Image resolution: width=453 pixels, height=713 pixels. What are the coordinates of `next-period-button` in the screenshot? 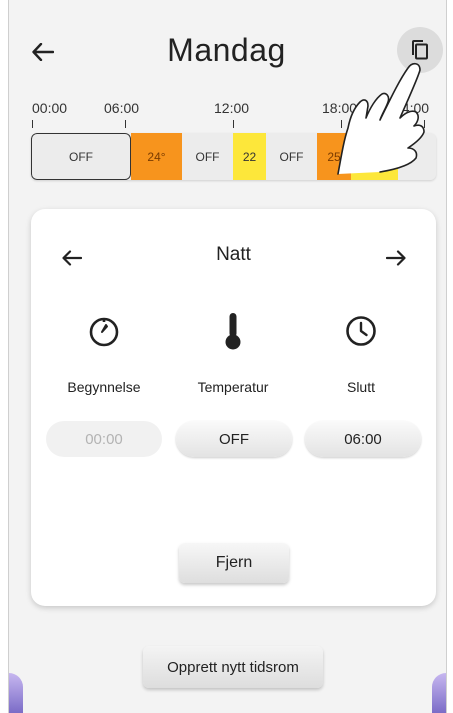 It's located at (396, 258).